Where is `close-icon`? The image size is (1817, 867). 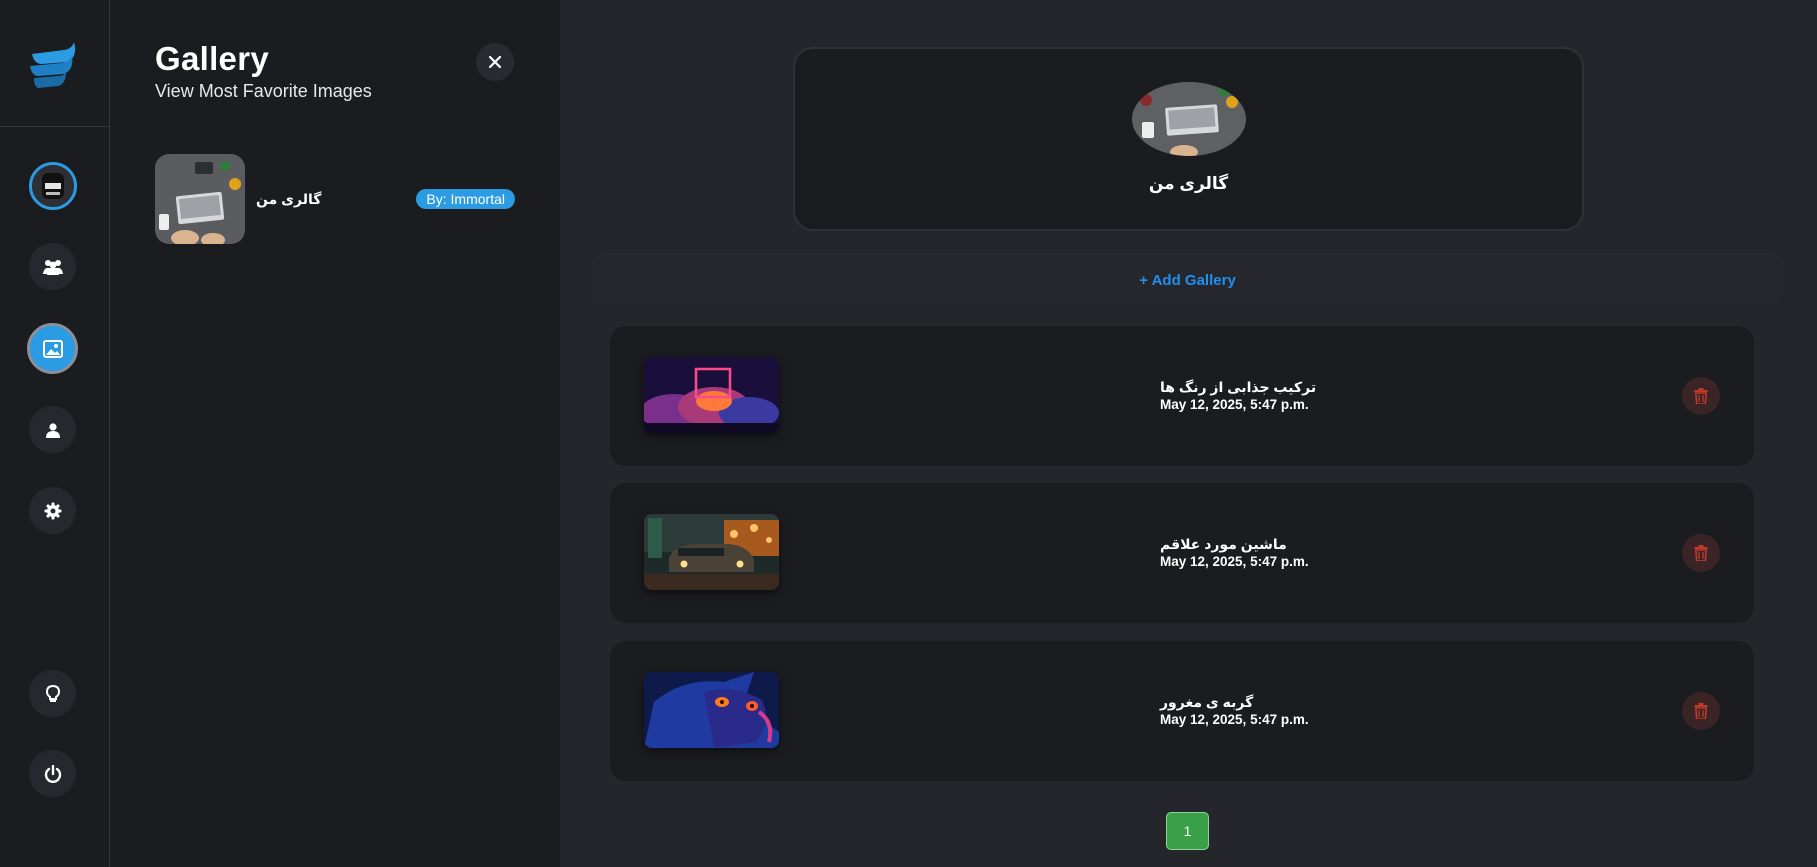
close-icon is located at coordinates (495, 62).